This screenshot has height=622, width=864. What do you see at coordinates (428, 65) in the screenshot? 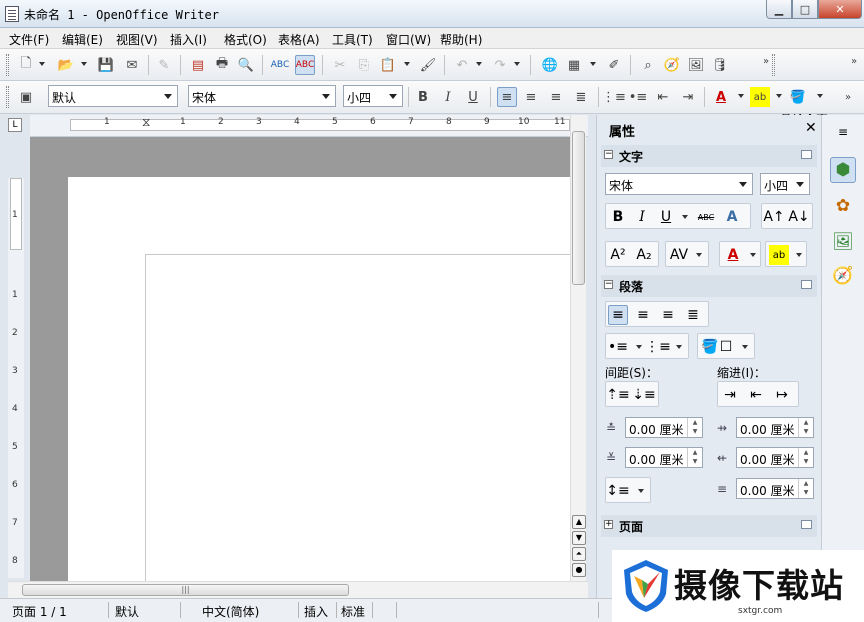
I see `clone-formatting-icon: 🖌` at bounding box center [428, 65].